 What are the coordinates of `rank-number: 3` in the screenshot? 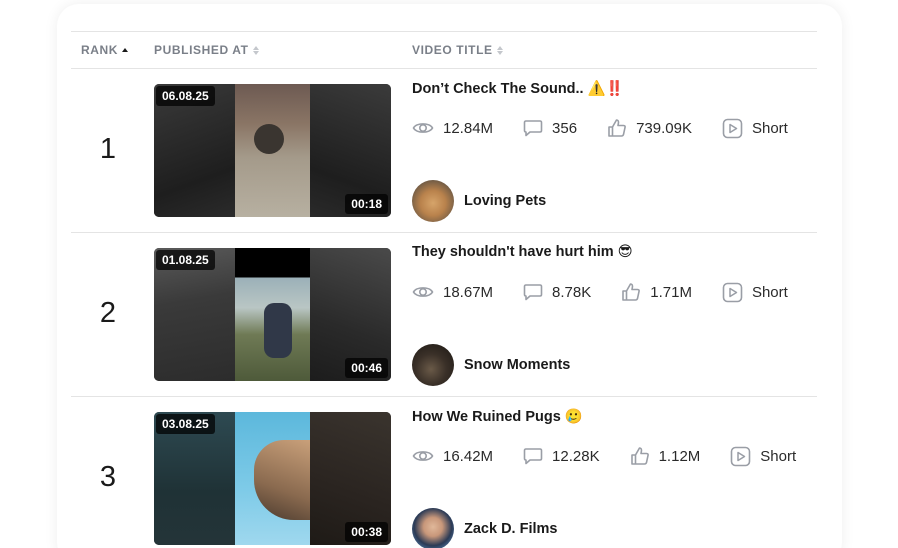 It's located at (108, 477).